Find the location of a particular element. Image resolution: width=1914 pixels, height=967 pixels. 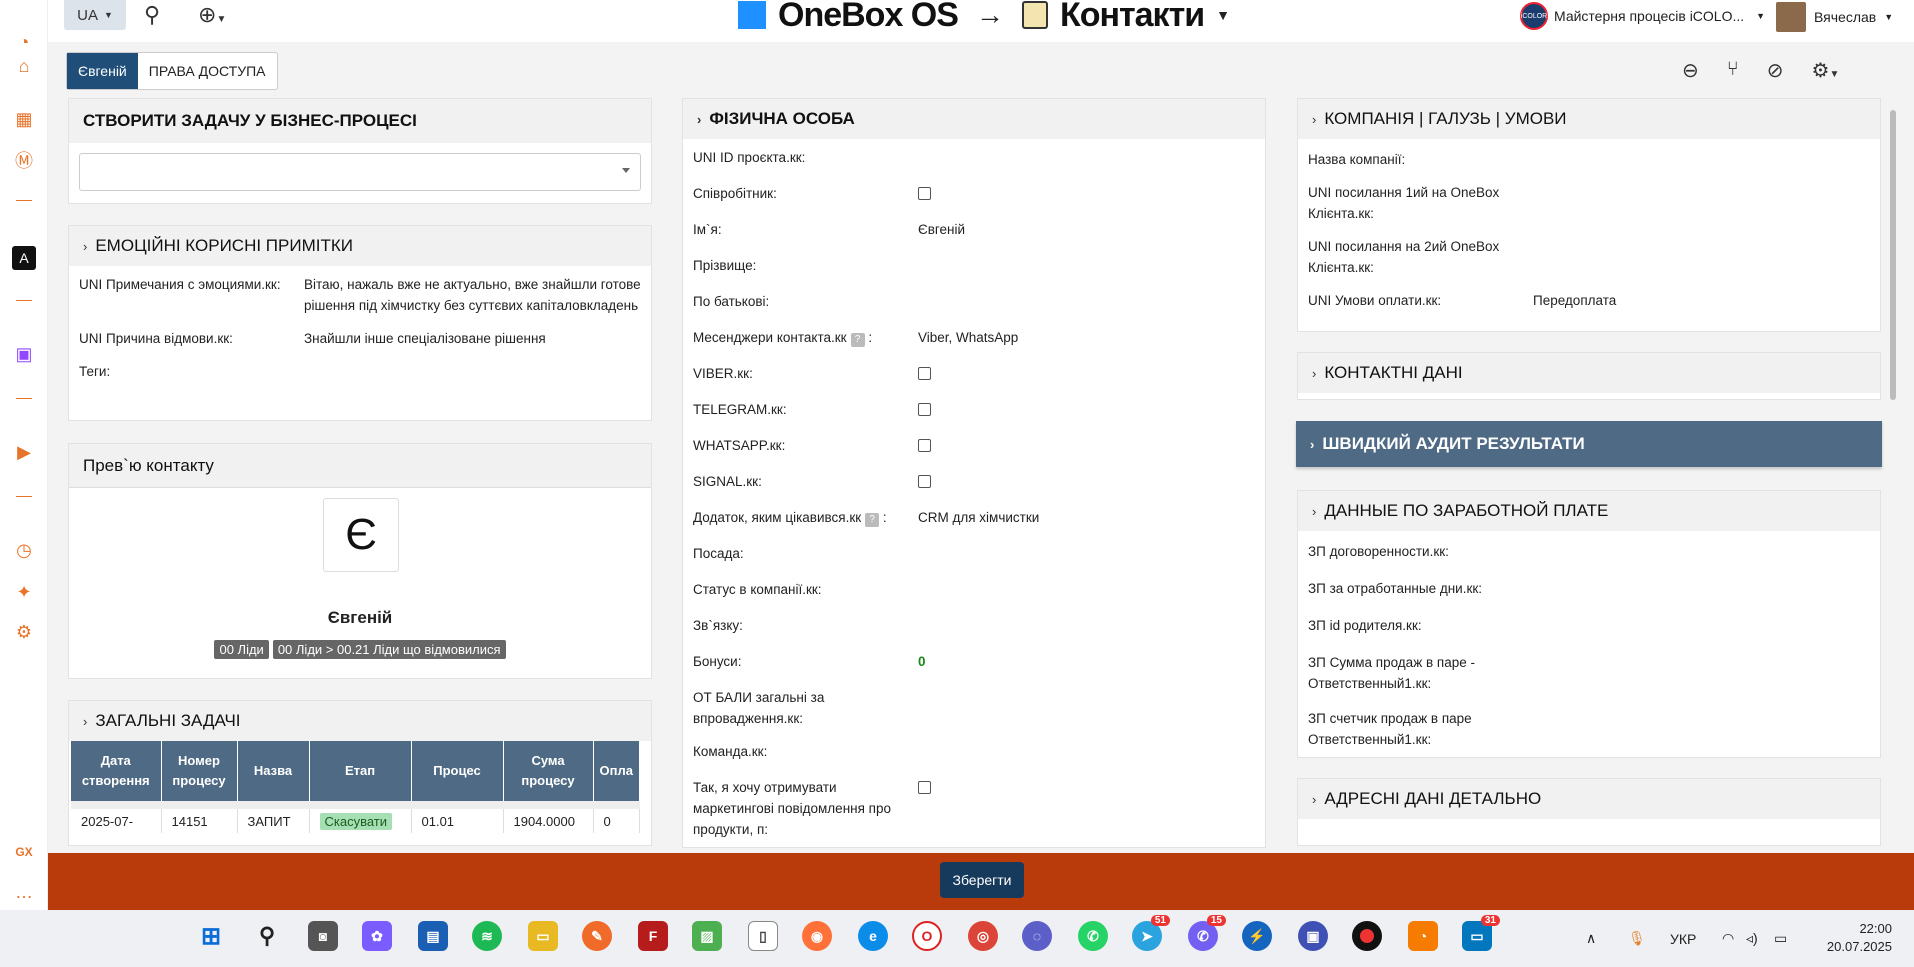

store-icon: ▤ is located at coordinates (433, 936).